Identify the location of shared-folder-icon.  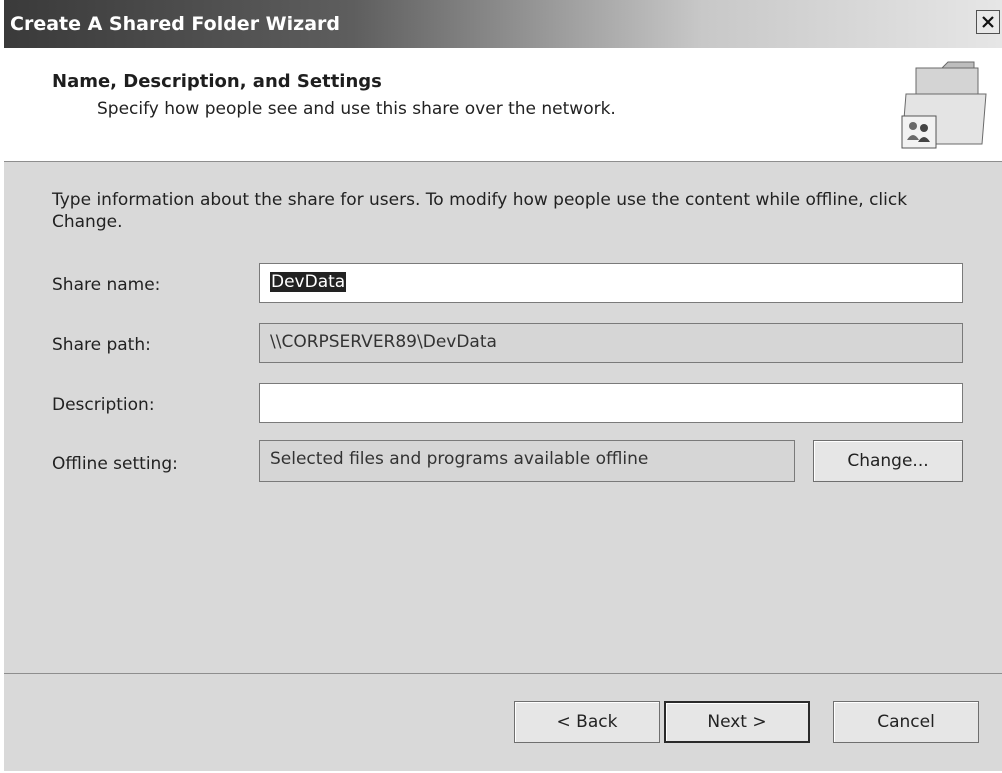
(944, 105).